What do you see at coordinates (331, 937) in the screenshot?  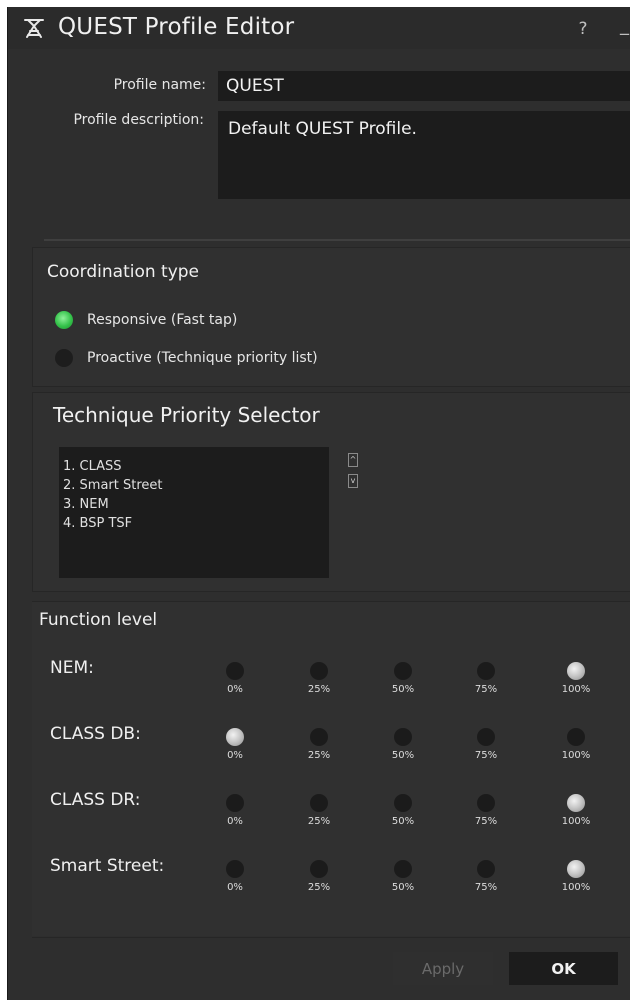 I see `footer-divider` at bounding box center [331, 937].